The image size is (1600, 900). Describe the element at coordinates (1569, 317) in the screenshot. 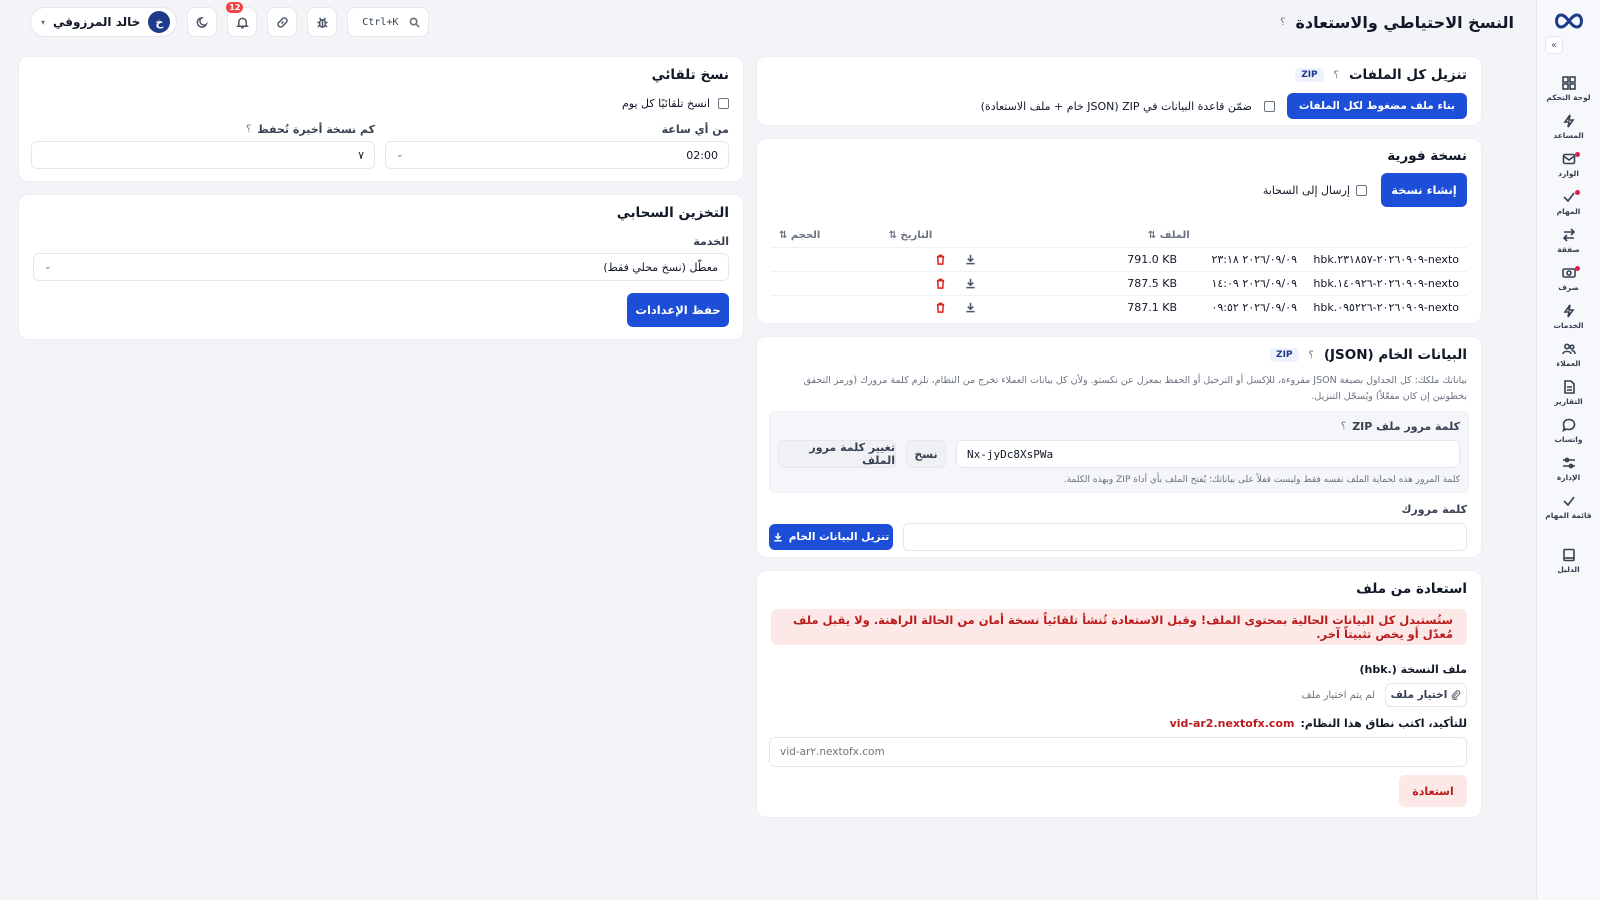

I see `sidebar-item-services: الخدمات` at that location.